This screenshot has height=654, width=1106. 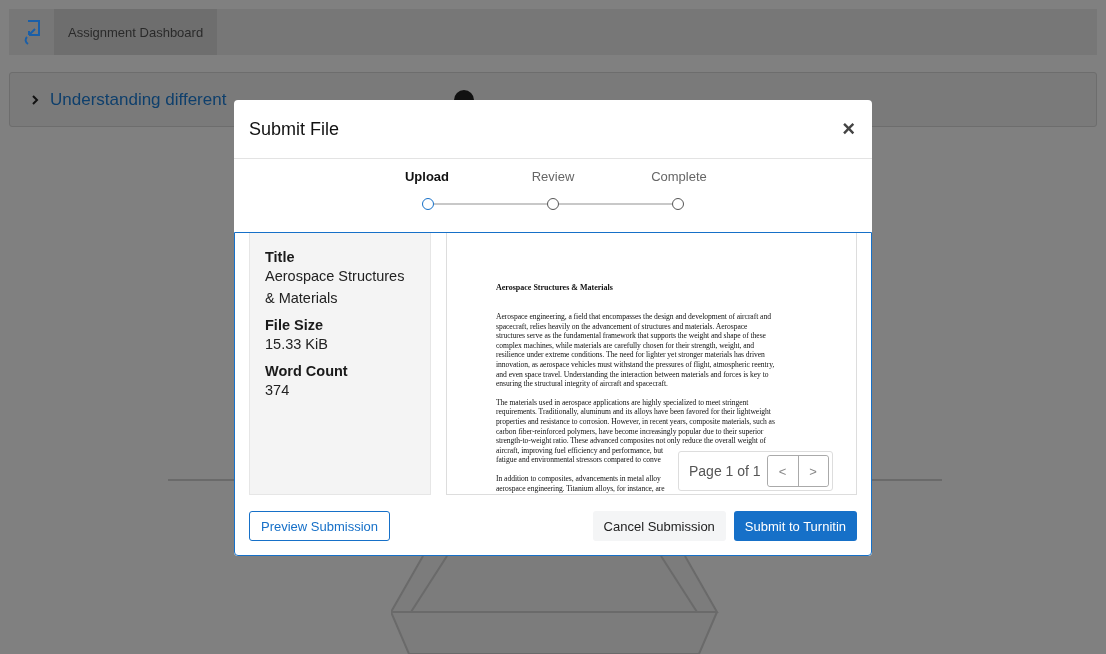 I want to click on dashboard-tab: Assignment Dashboard, so click(x=136, y=32).